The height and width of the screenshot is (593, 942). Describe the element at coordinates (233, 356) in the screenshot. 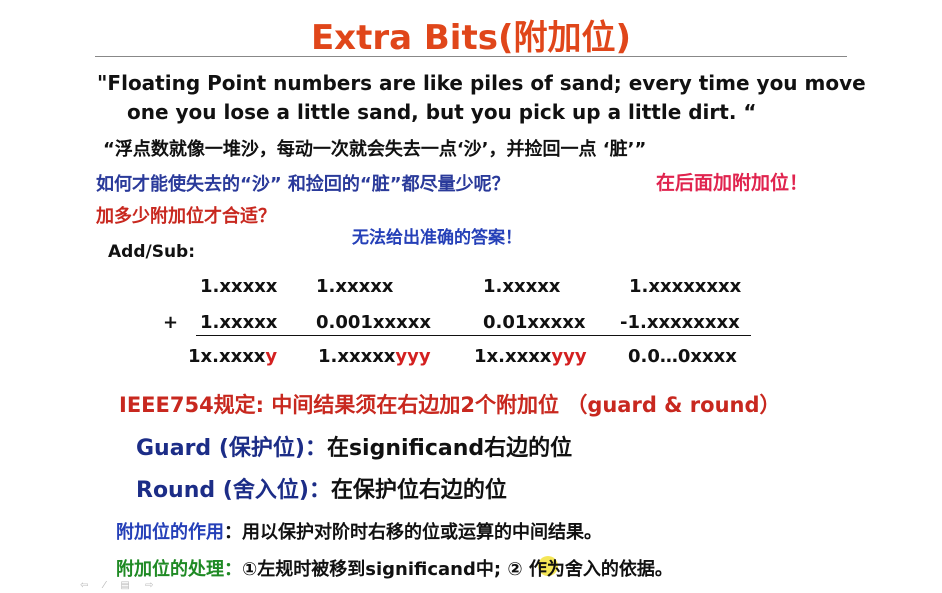

I see `col1-result: 1x.xxxxy` at that location.